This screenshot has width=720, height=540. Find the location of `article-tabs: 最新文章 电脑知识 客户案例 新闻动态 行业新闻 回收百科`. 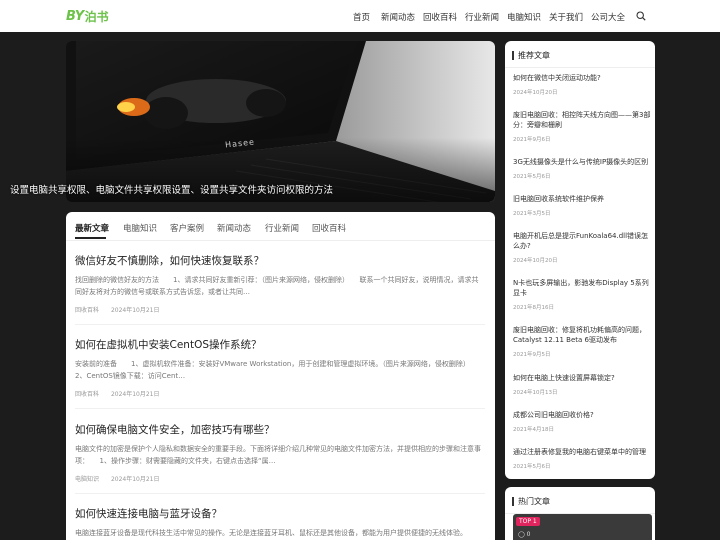

article-tabs: 最新文章 电脑知识 客户案例 新闻动态 行业新闻 回收百科 is located at coordinates (280, 226).